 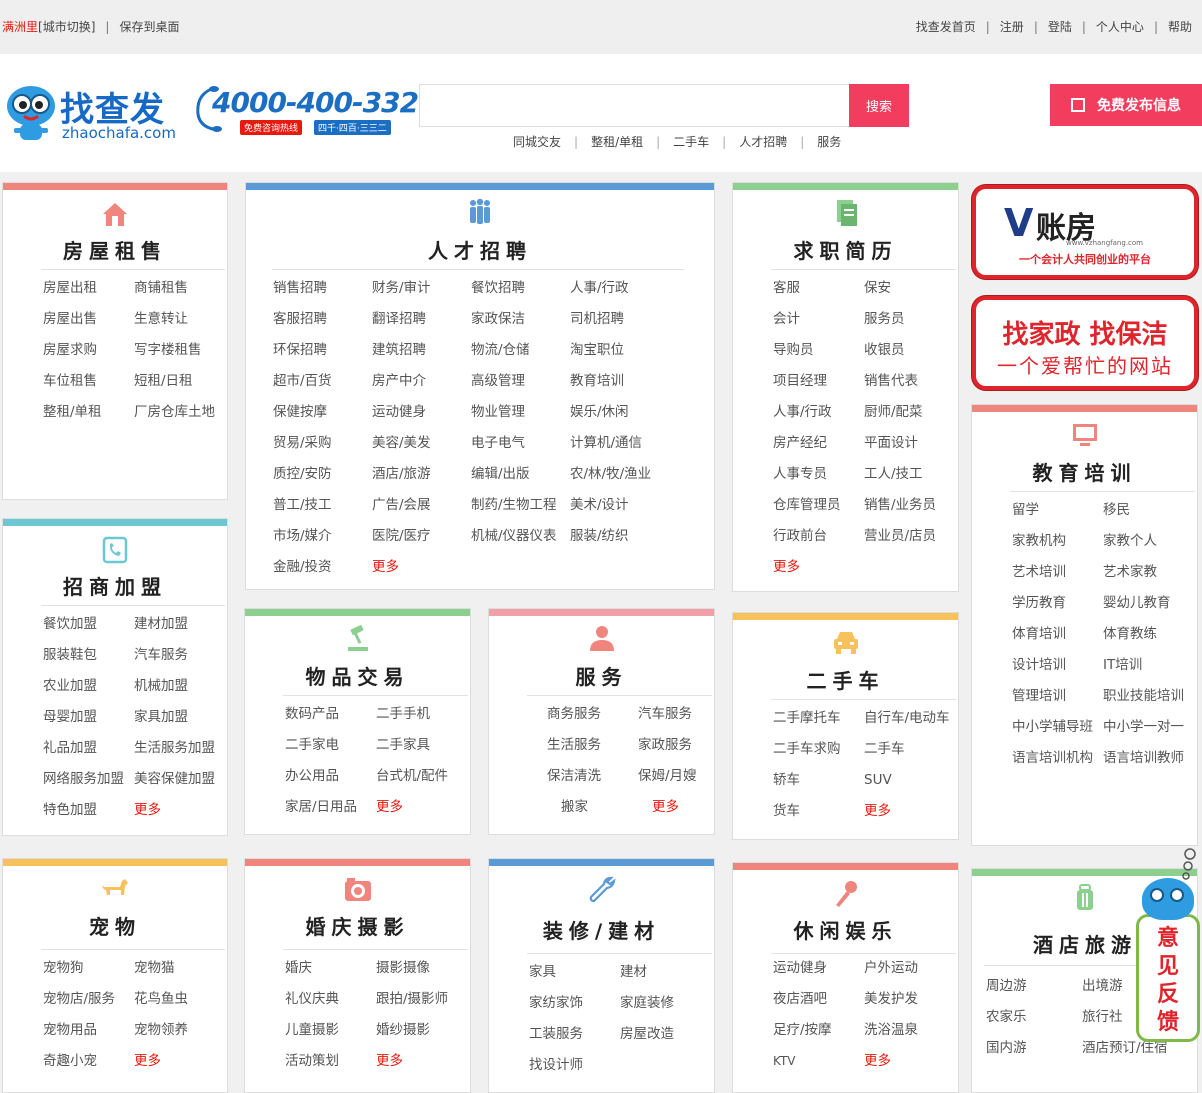 What do you see at coordinates (818, 724) in the screenshot?
I see `category-link: 二手摩托车` at bounding box center [818, 724].